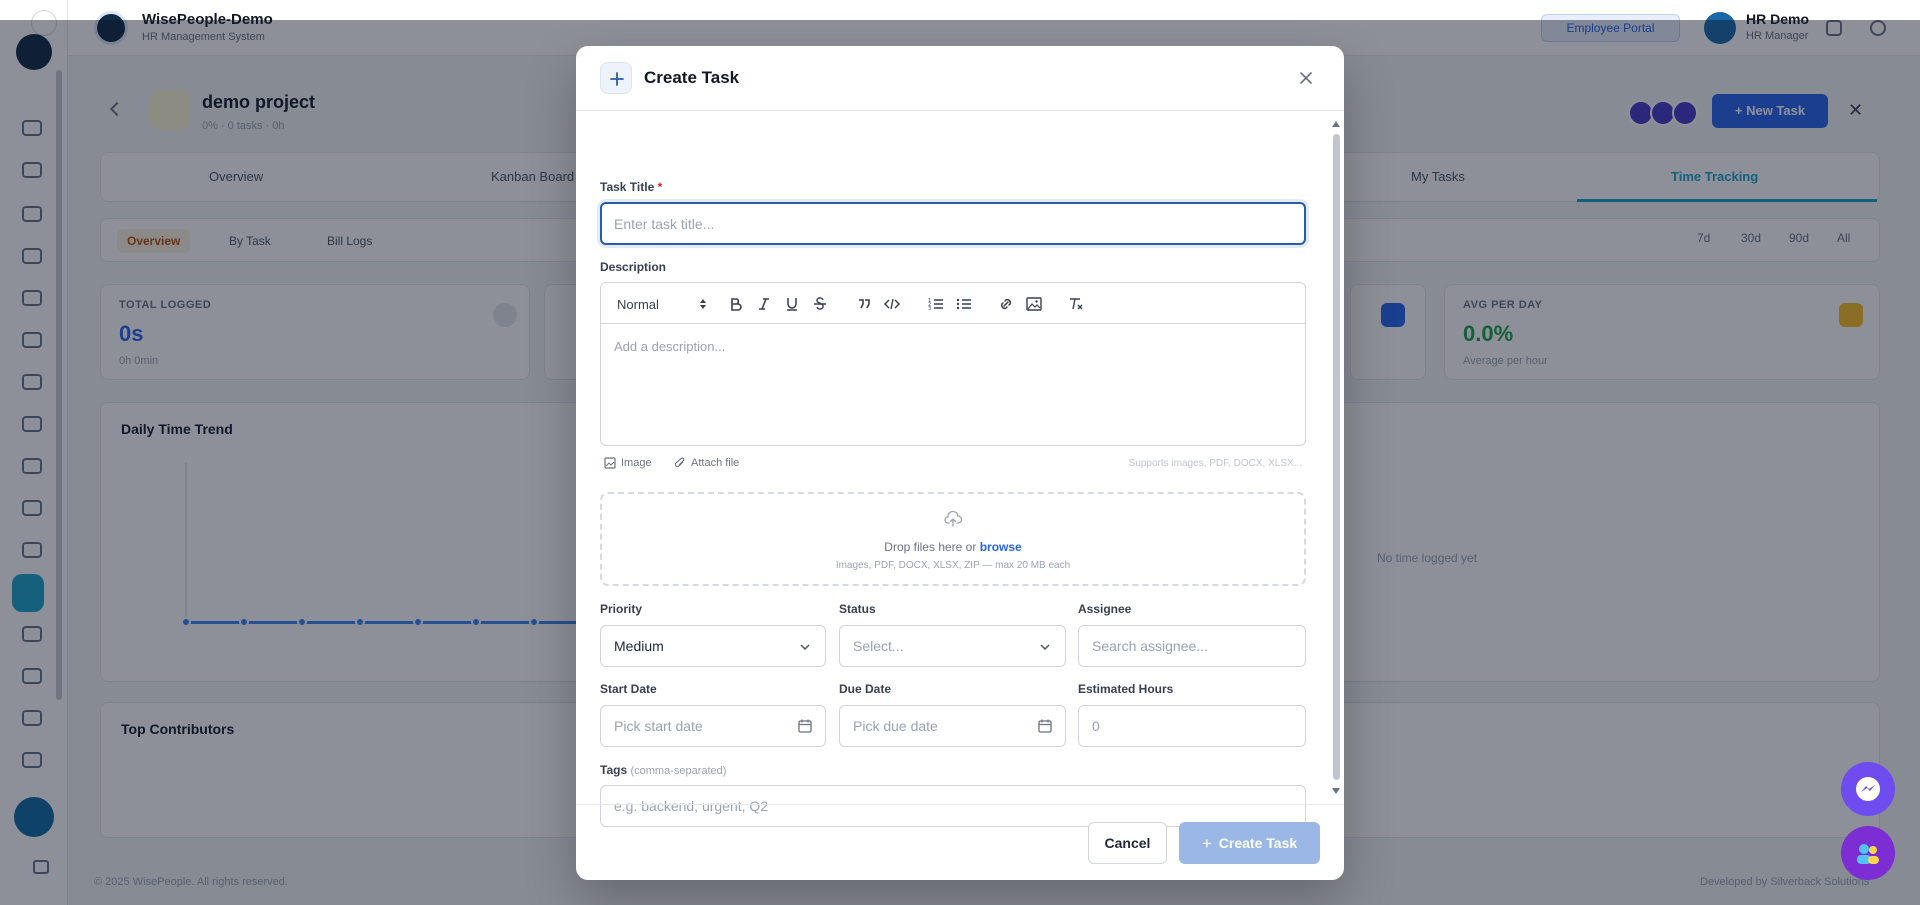 The width and height of the screenshot is (1920, 905). I want to click on modal-scrollbar, so click(1336, 458).